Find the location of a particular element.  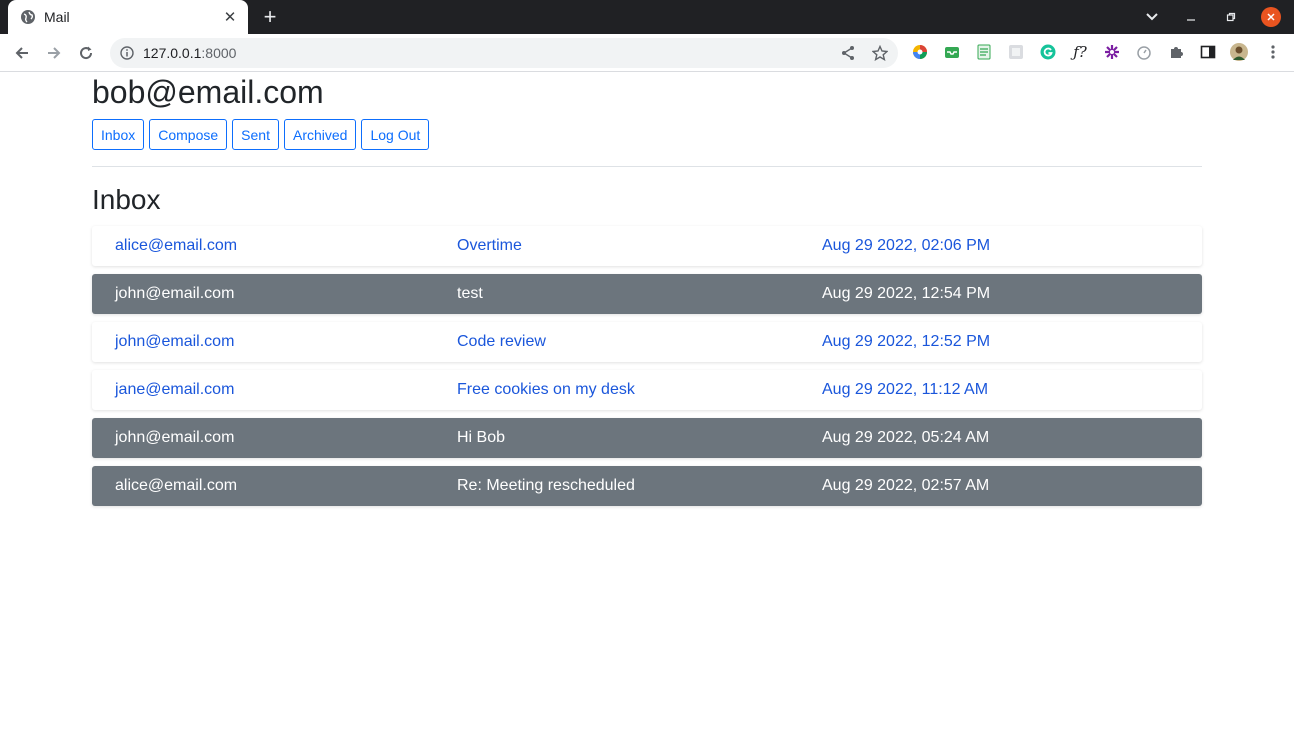

profile-avatar is located at coordinates (1239, 52).